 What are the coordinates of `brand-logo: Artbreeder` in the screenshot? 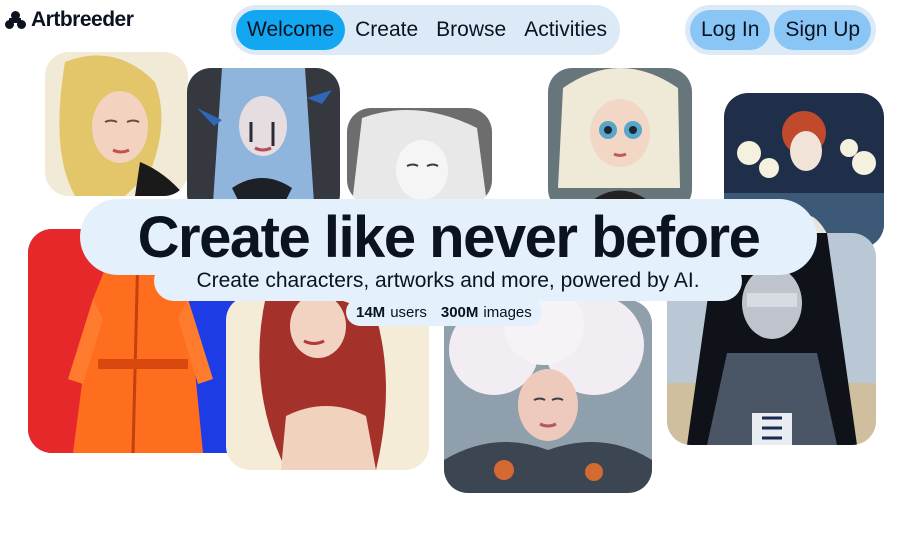 It's located at (69, 20).